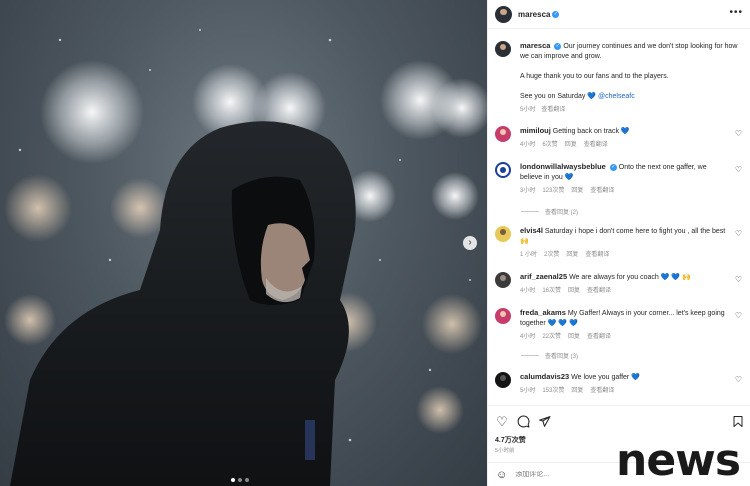  What do you see at coordinates (619, 421) in the screenshot?
I see `action-bar: ♡` at bounding box center [619, 421].